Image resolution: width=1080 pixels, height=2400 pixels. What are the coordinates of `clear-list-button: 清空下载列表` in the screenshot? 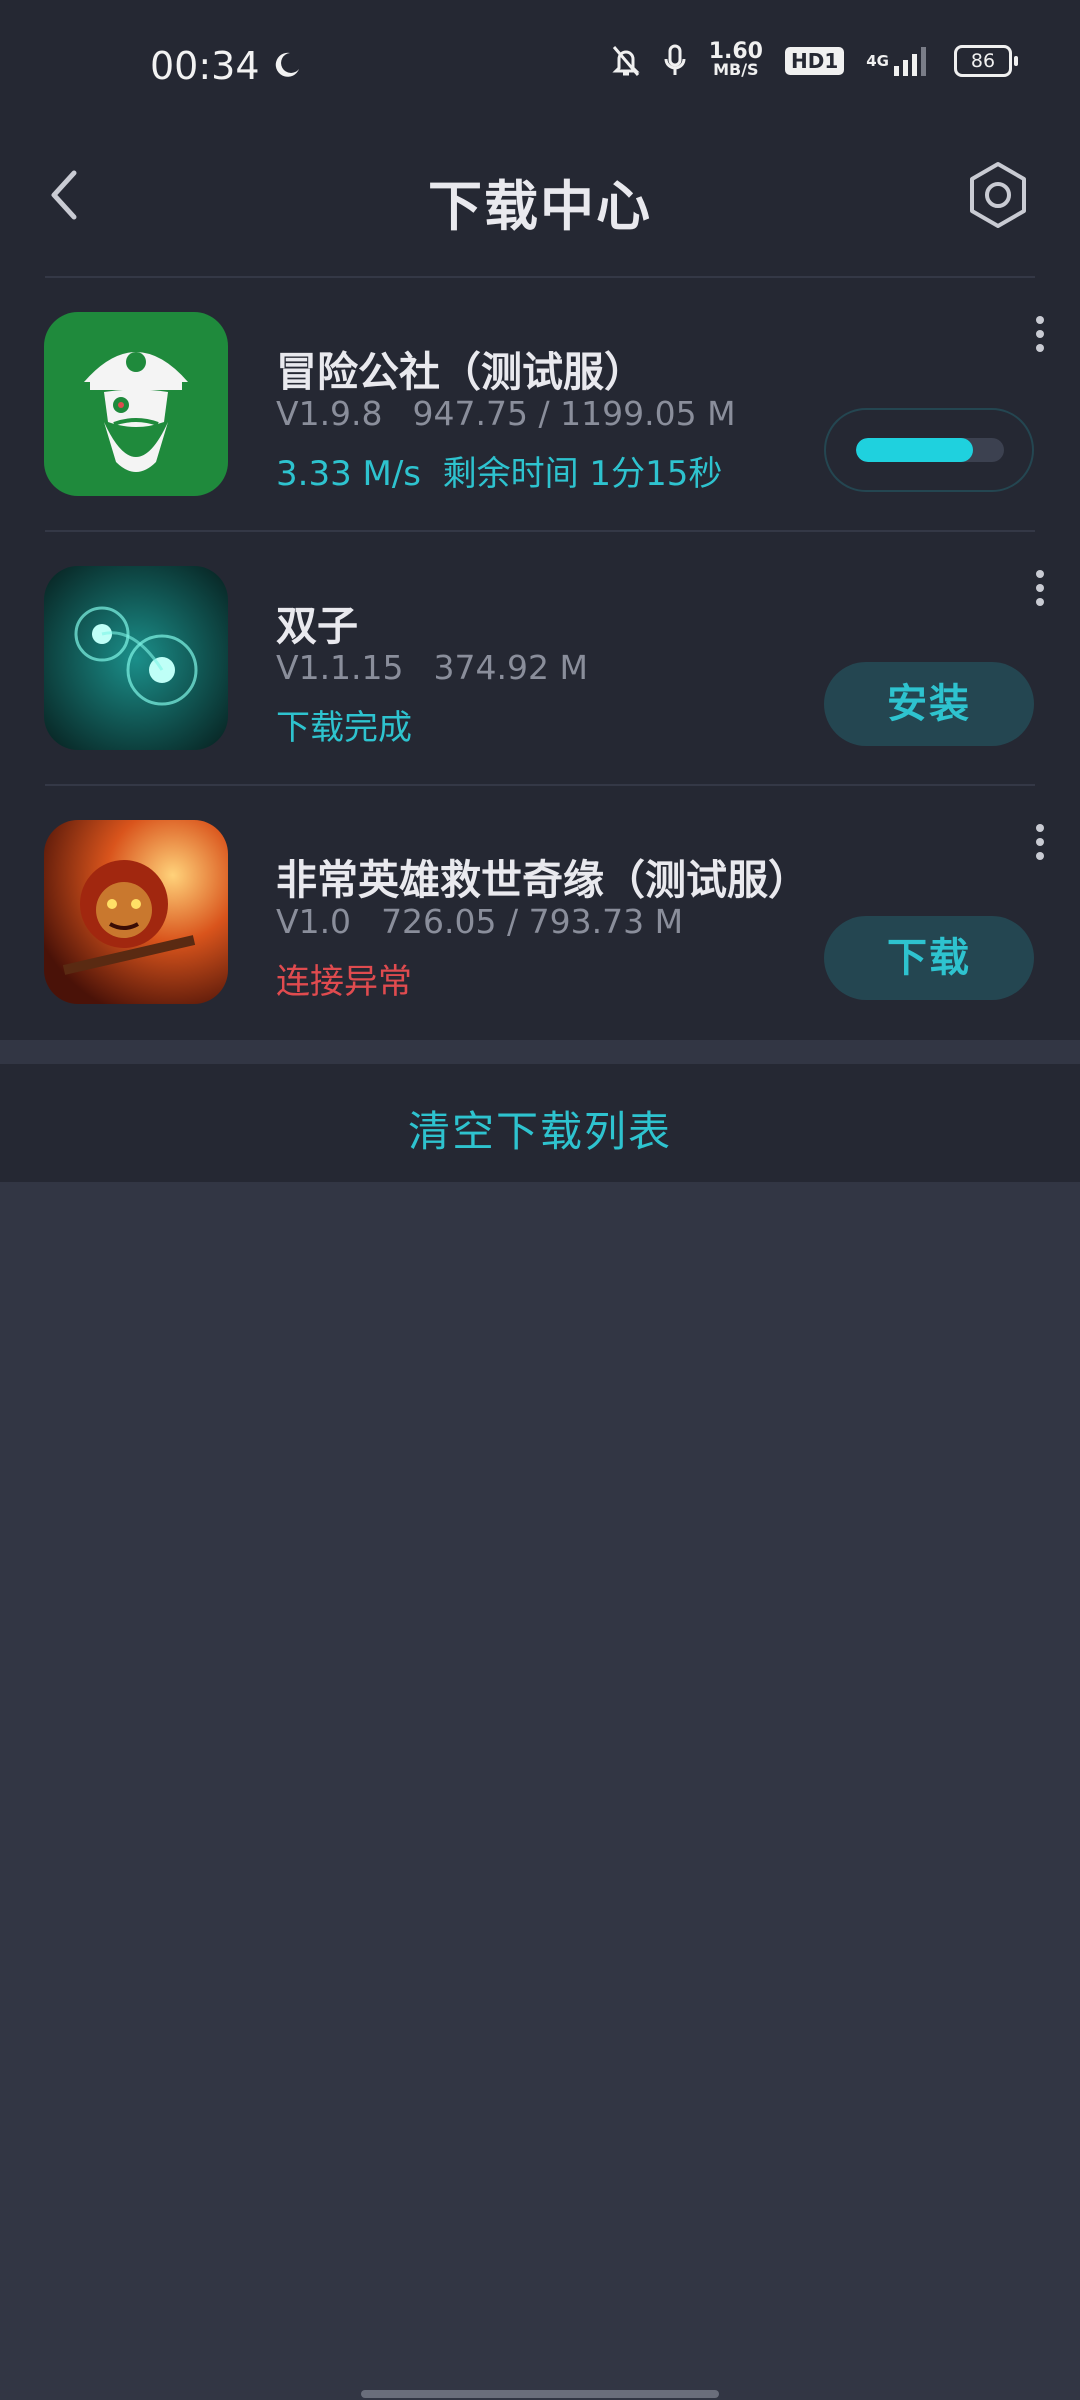 It's located at (540, 1123).